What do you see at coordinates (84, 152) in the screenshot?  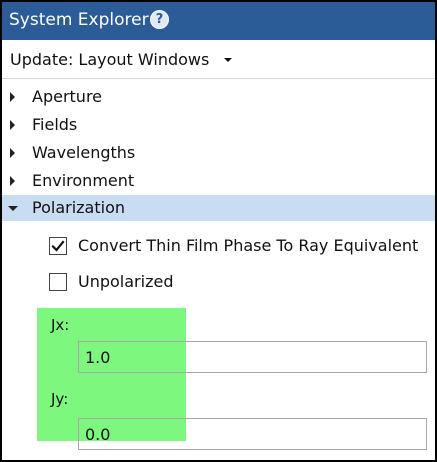 I see `tree-item-label: Wavelengths` at bounding box center [84, 152].